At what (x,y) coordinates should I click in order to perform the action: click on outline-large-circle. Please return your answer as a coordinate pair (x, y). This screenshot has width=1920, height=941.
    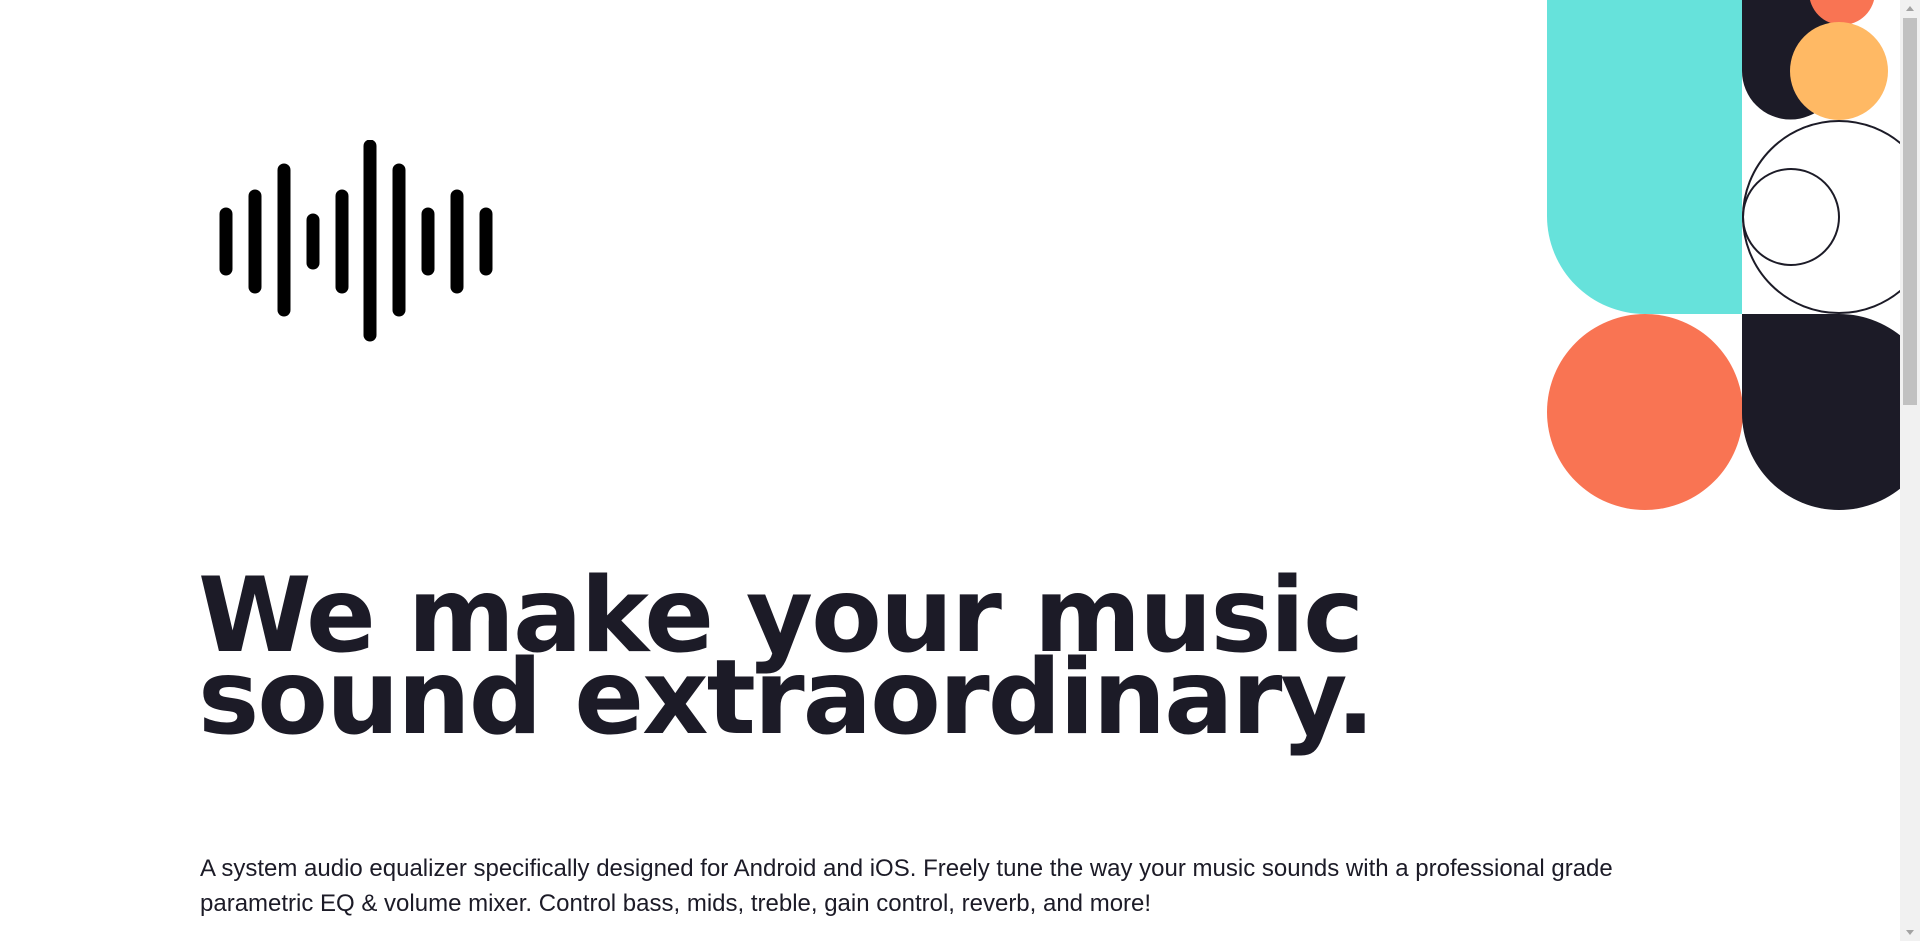
    Looking at the image, I should click on (1821, 217).